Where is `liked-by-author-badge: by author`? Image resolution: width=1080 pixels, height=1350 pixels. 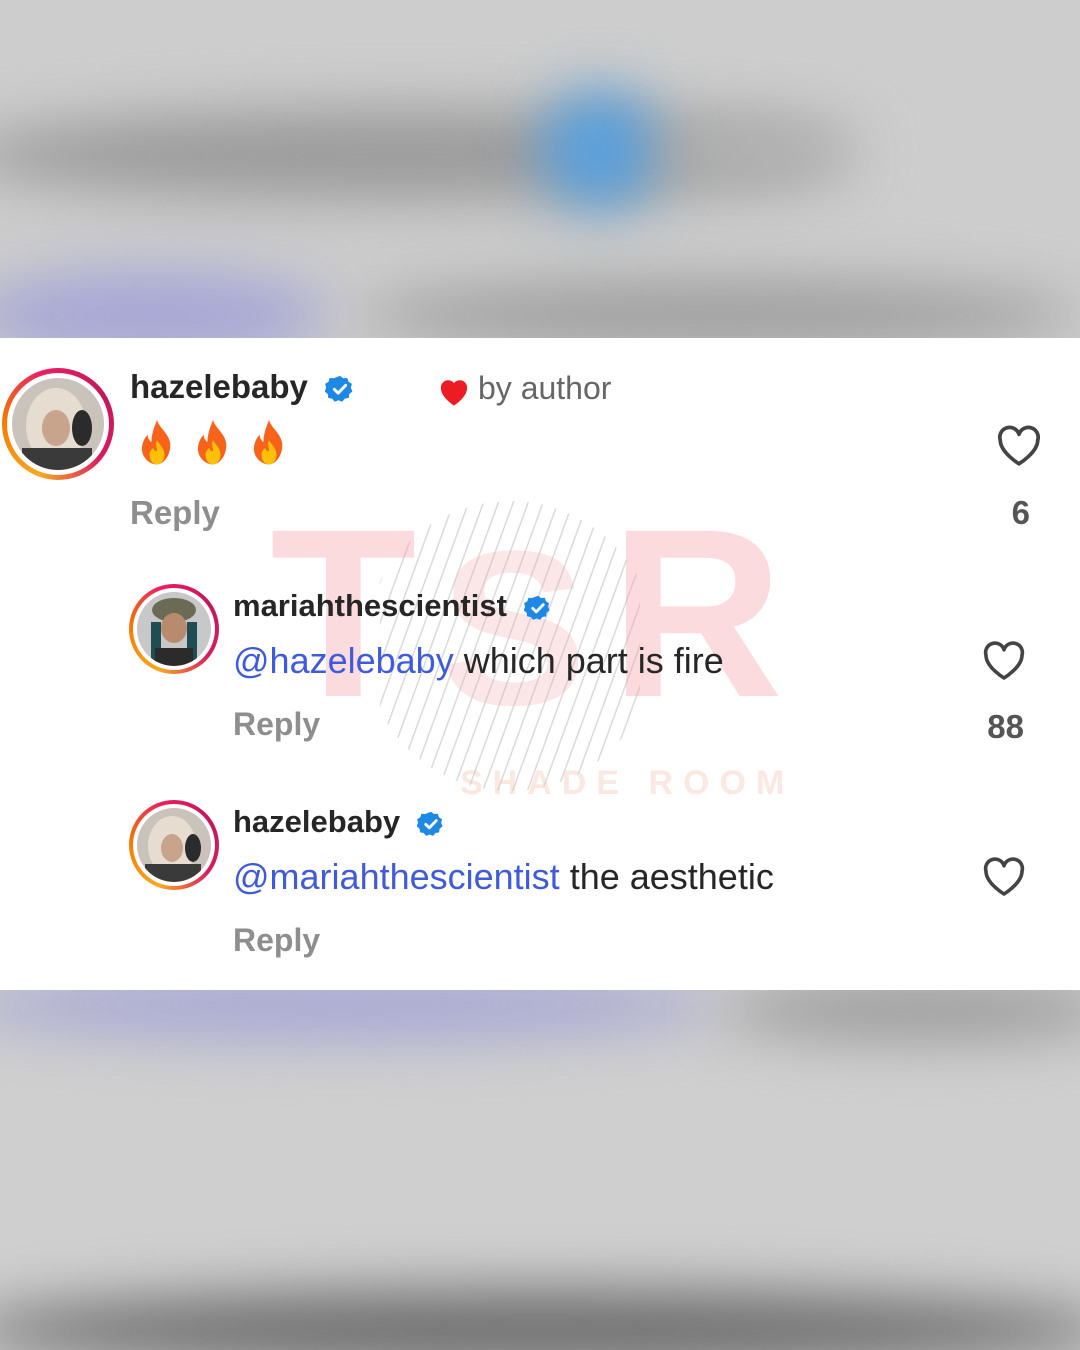 liked-by-author-badge: by author is located at coordinates (523, 388).